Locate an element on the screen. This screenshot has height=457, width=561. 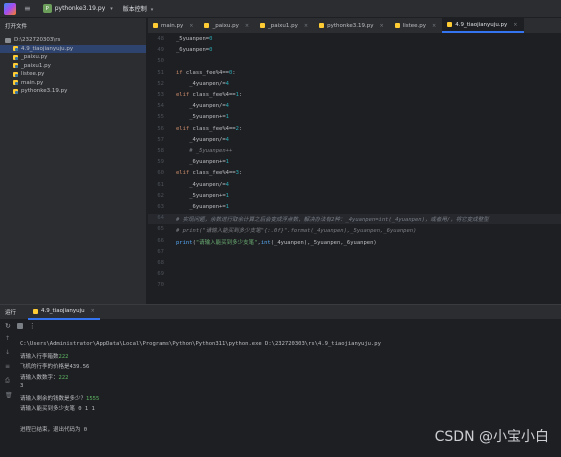
line-number: 67 is located at coordinates (160, 251).